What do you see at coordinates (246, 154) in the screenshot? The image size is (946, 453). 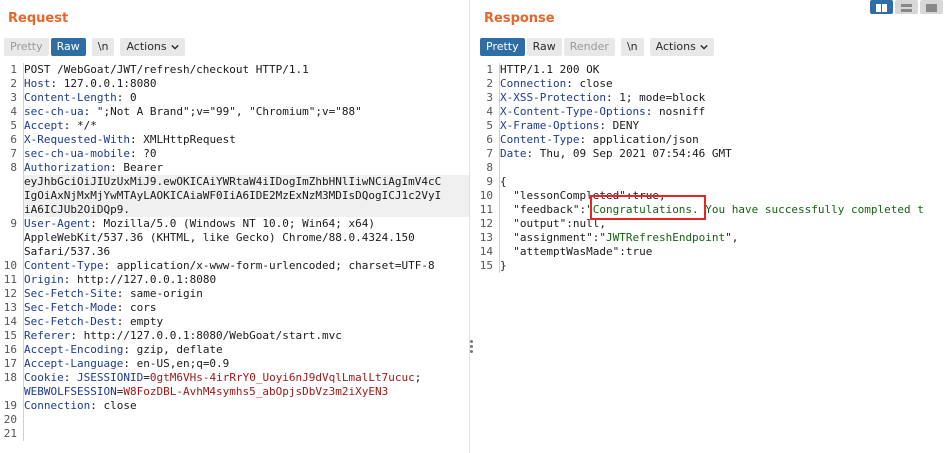 I see `code-line: sec-ch-ua-mobile: ?0` at bounding box center [246, 154].